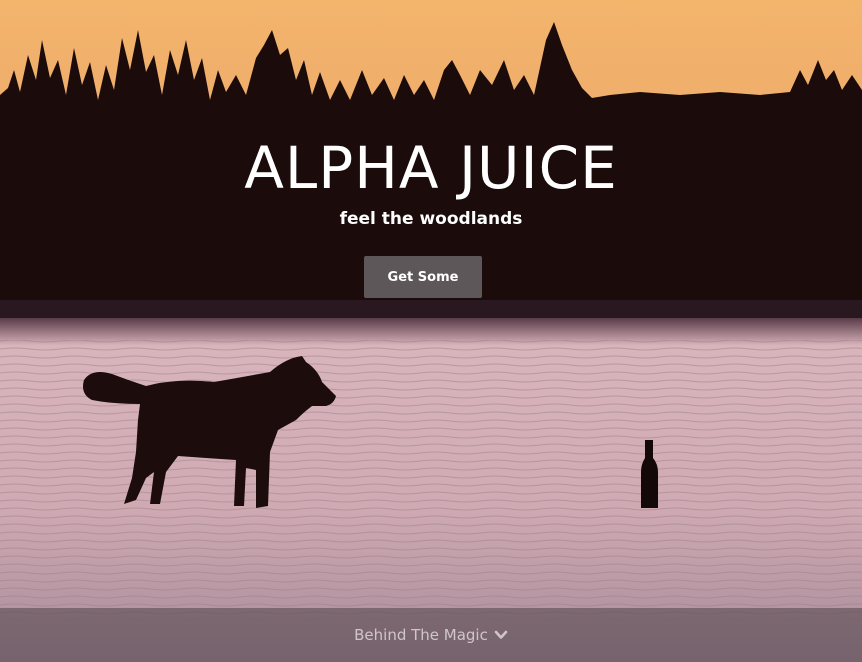 Image resolution: width=862 pixels, height=662 pixels. What do you see at coordinates (431, 168) in the screenshot?
I see `hero-title: ALPHA JUICE` at bounding box center [431, 168].